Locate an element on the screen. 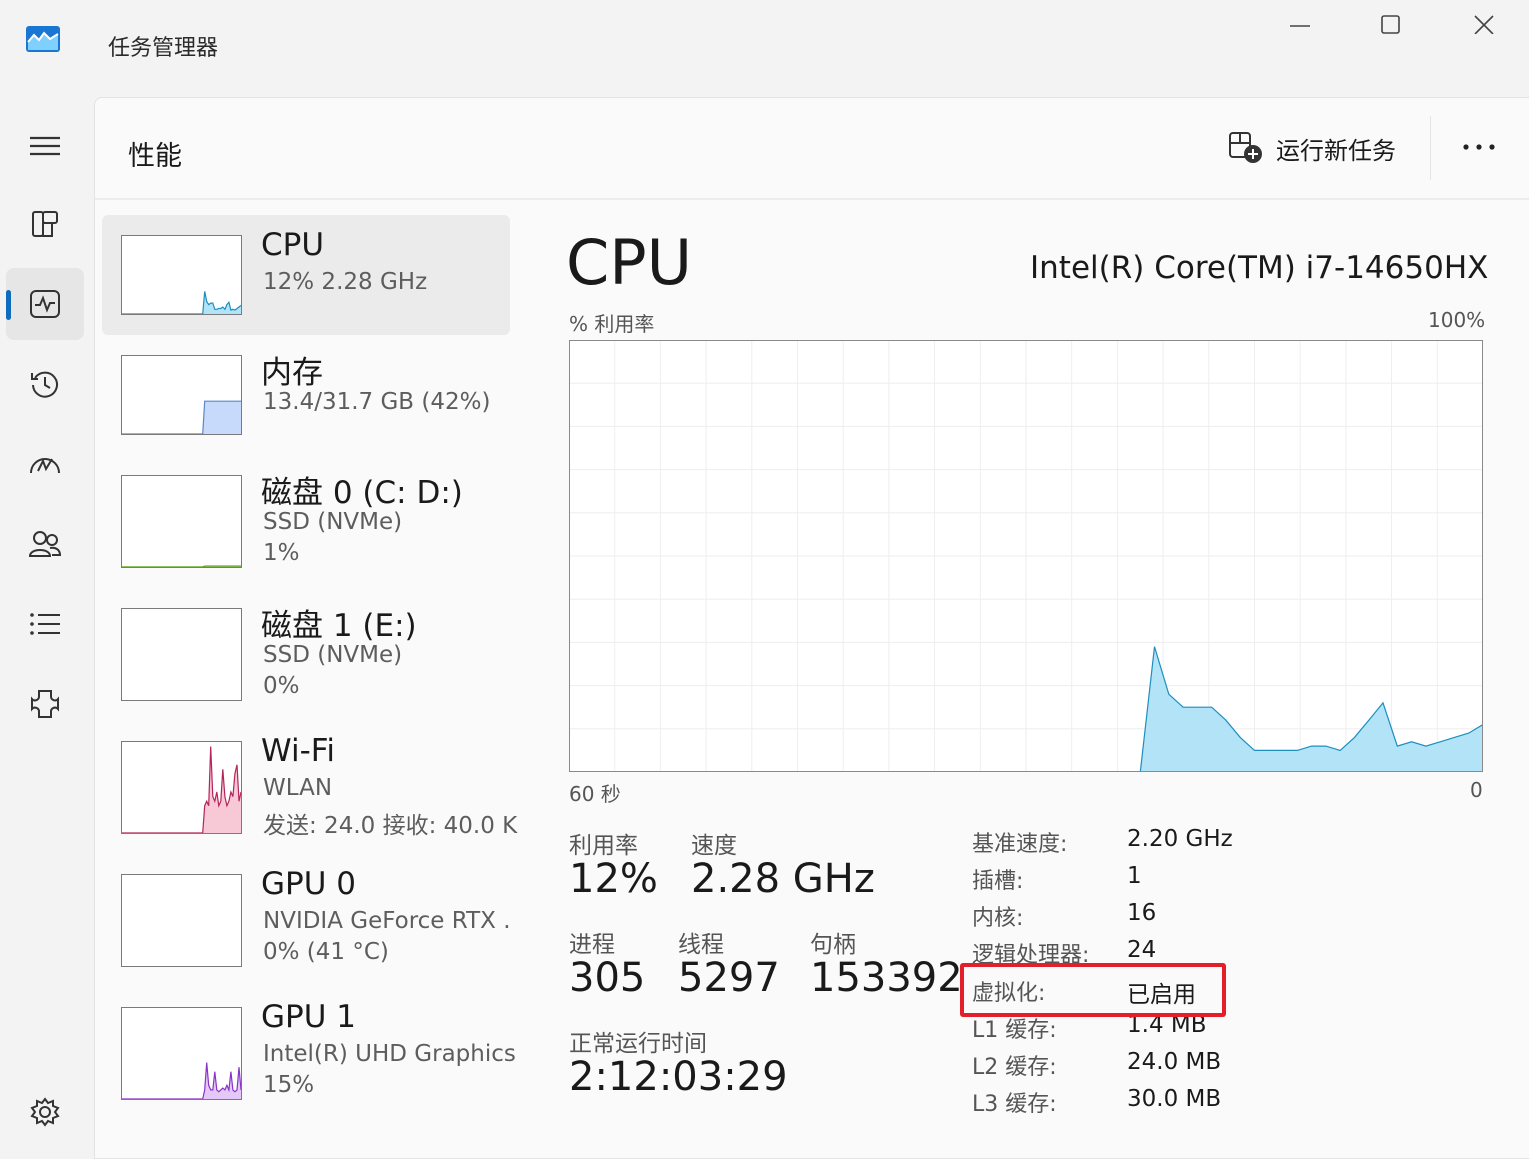  disk-0-mini-graph is located at coordinates (181, 521).